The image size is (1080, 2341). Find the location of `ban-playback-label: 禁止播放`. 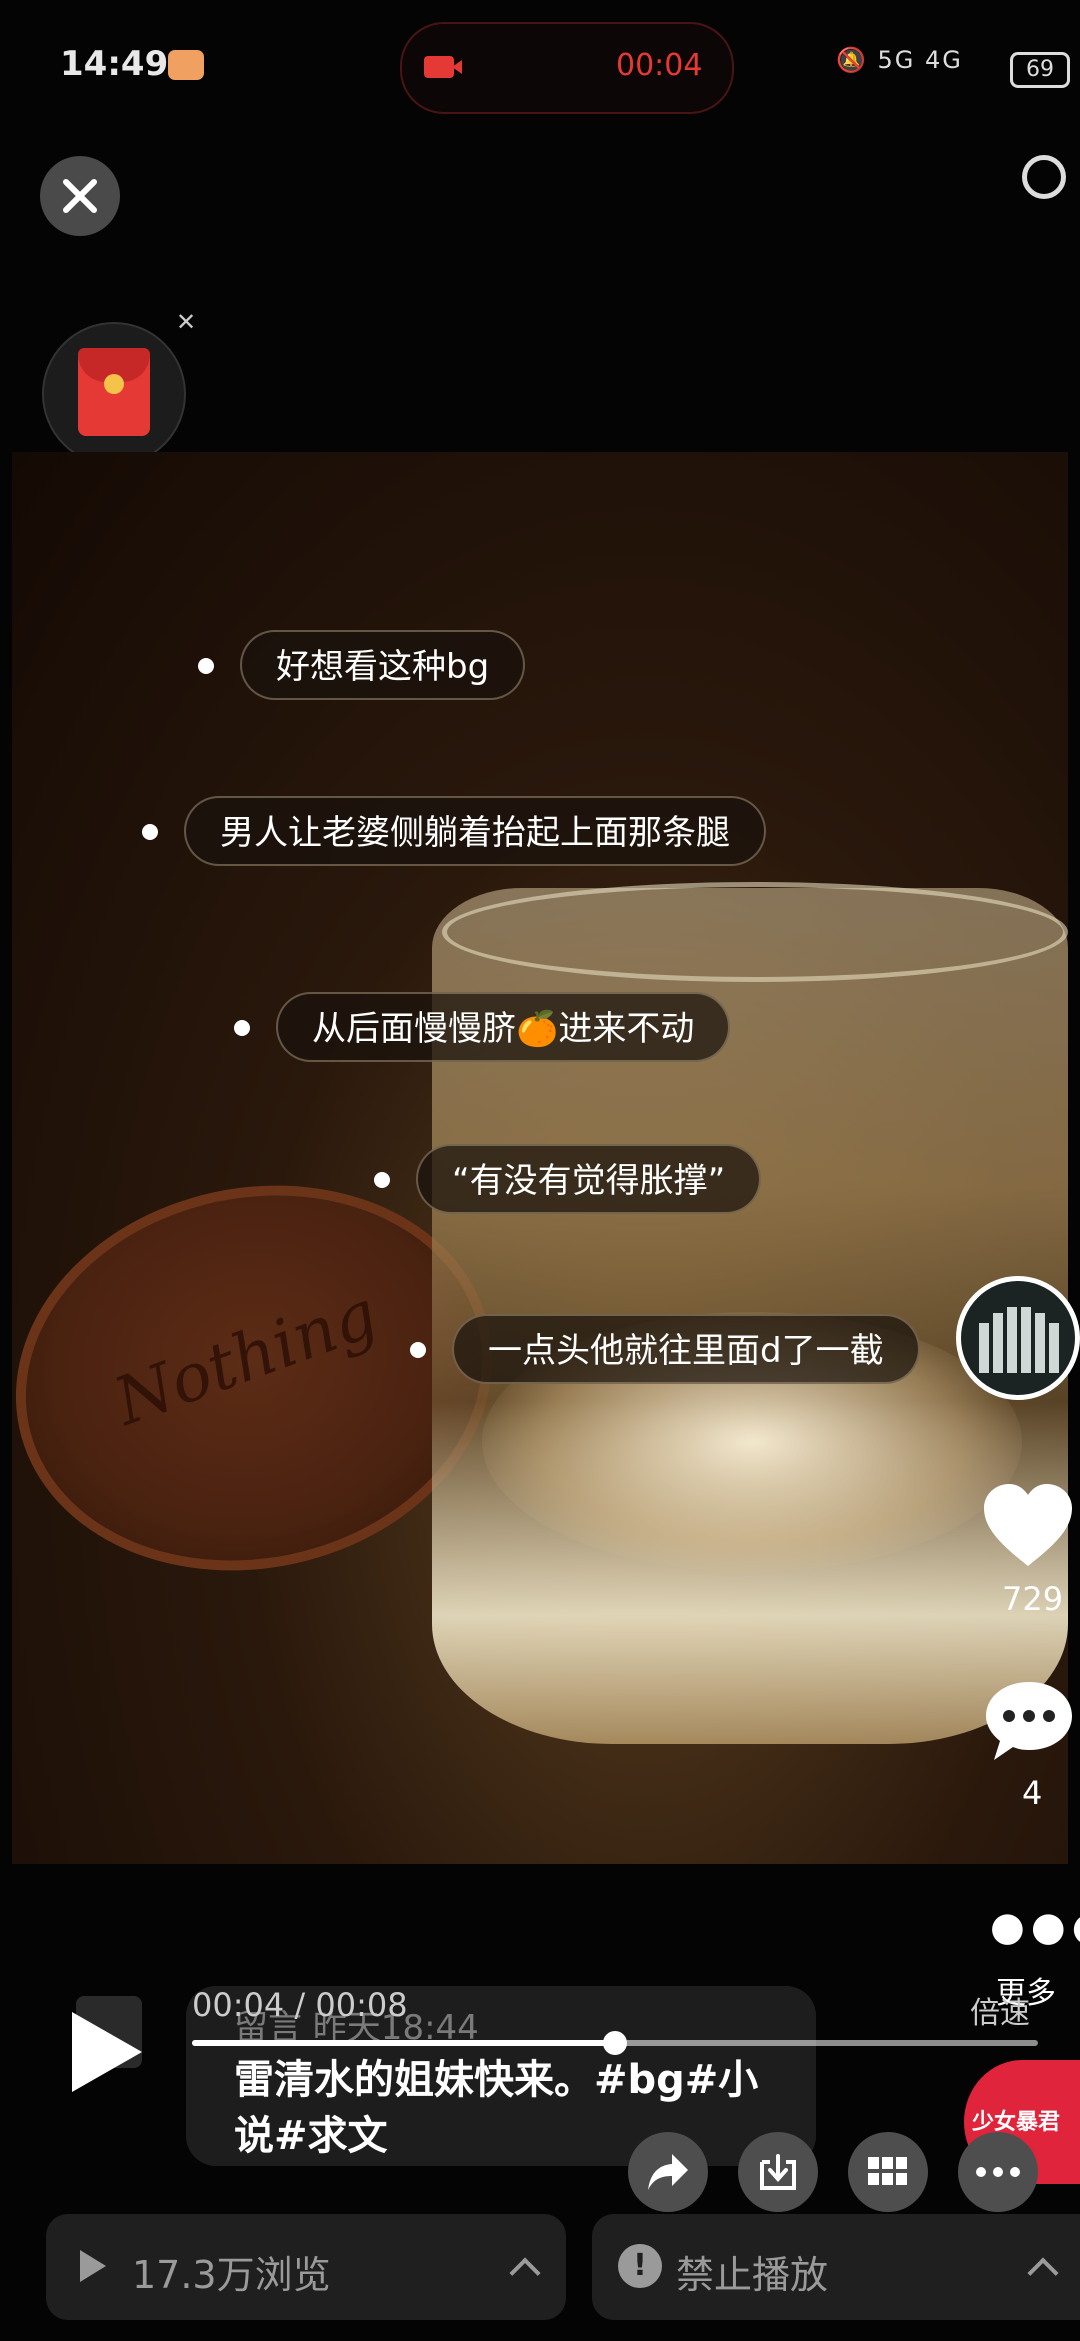

ban-playback-label: 禁止播放 is located at coordinates (752, 2275).